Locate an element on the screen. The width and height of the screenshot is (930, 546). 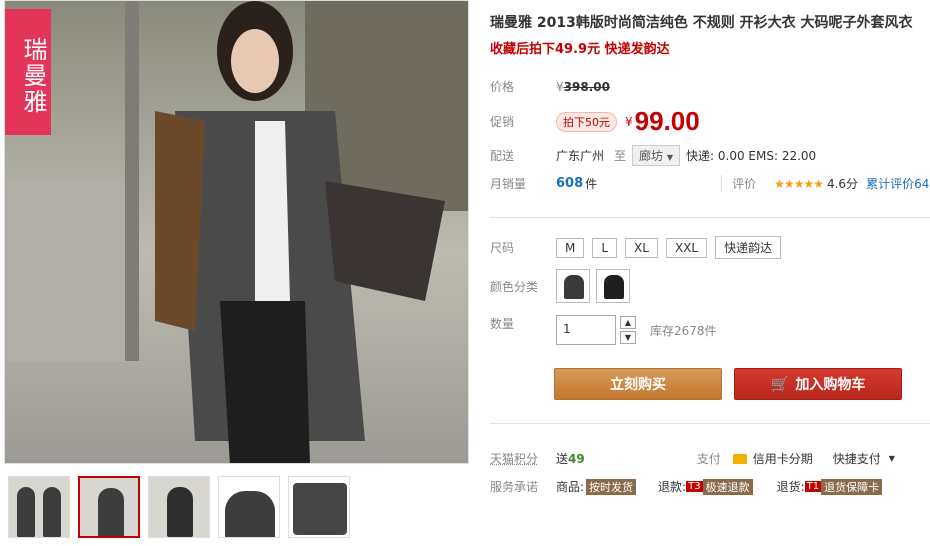
size-option-xxl: XXL is located at coordinates (686, 248).